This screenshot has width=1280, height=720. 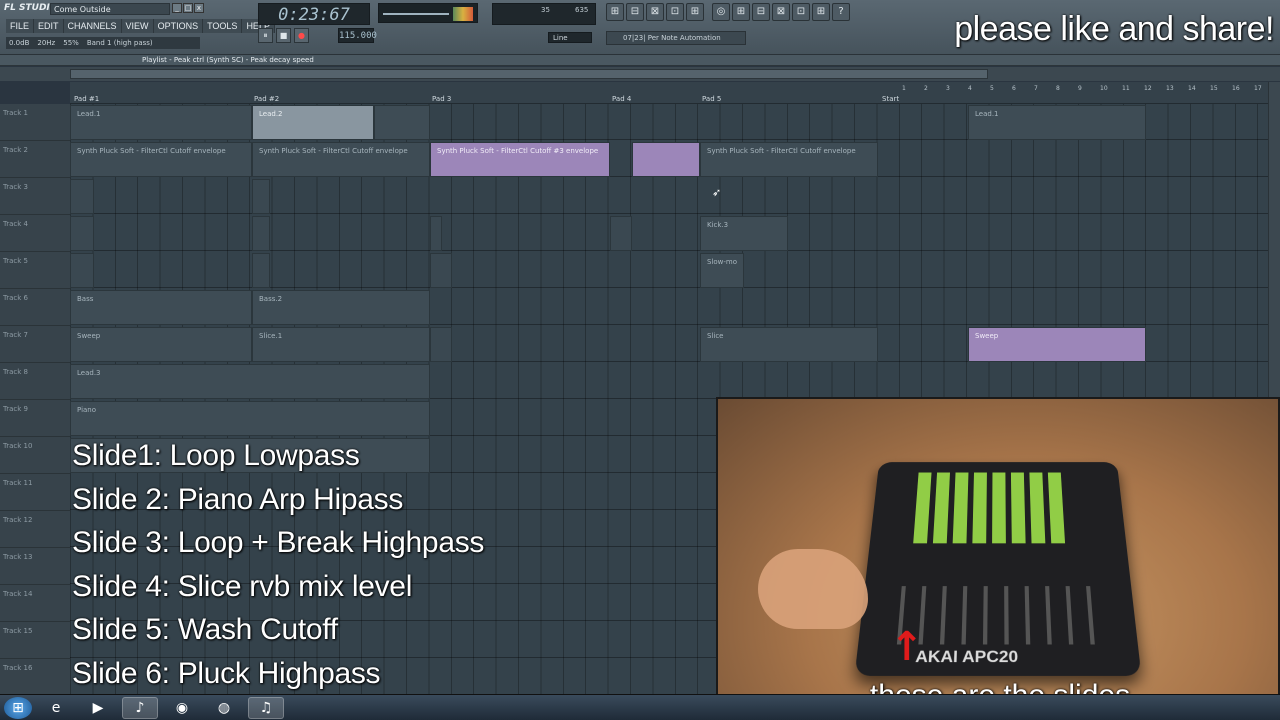 What do you see at coordinates (266, 707) in the screenshot?
I see `fl-studio-icon: ♫` at bounding box center [266, 707].